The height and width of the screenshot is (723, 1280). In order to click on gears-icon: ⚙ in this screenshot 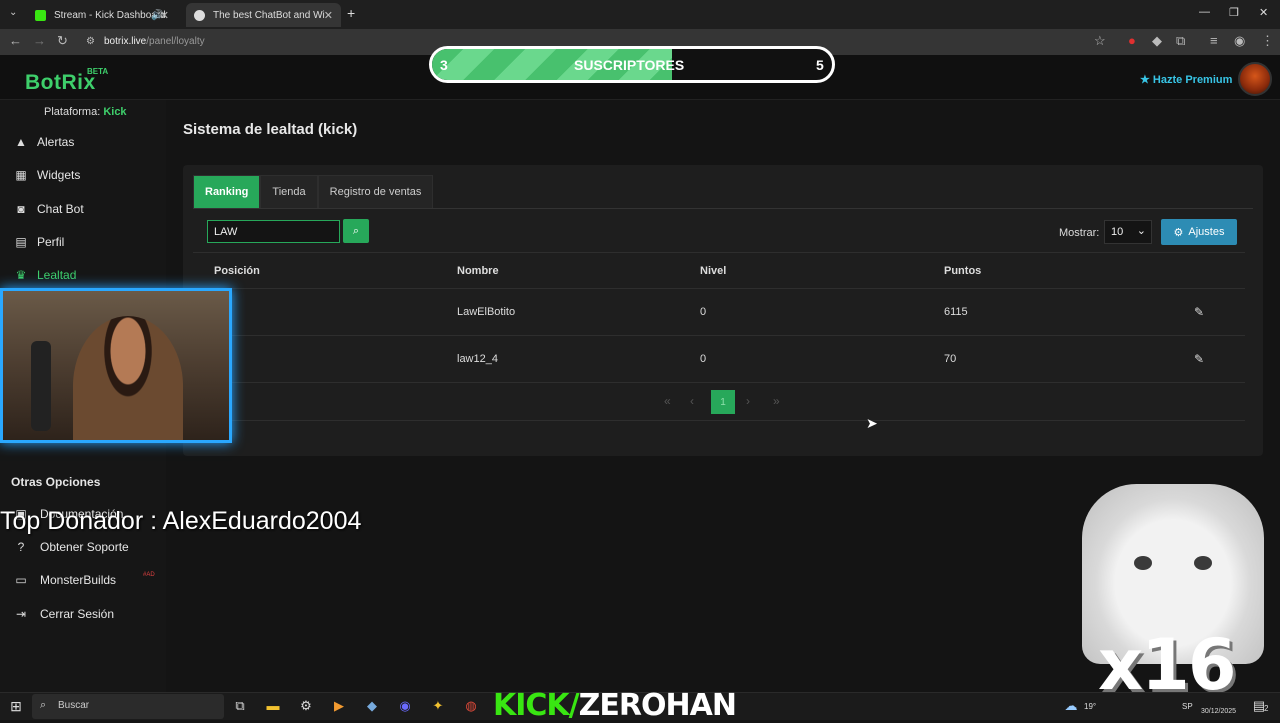, I will do `click(1178, 232)`.